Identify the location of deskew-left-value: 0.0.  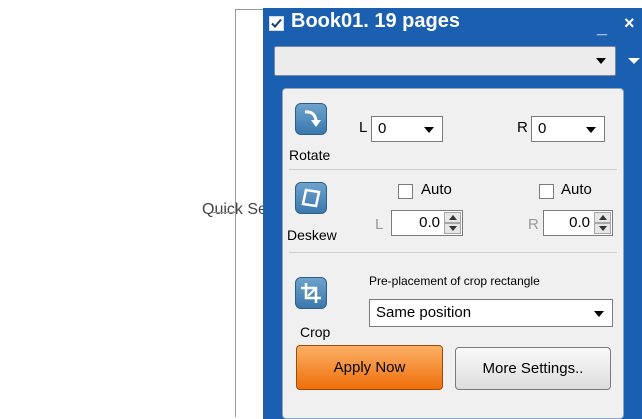
(429, 222).